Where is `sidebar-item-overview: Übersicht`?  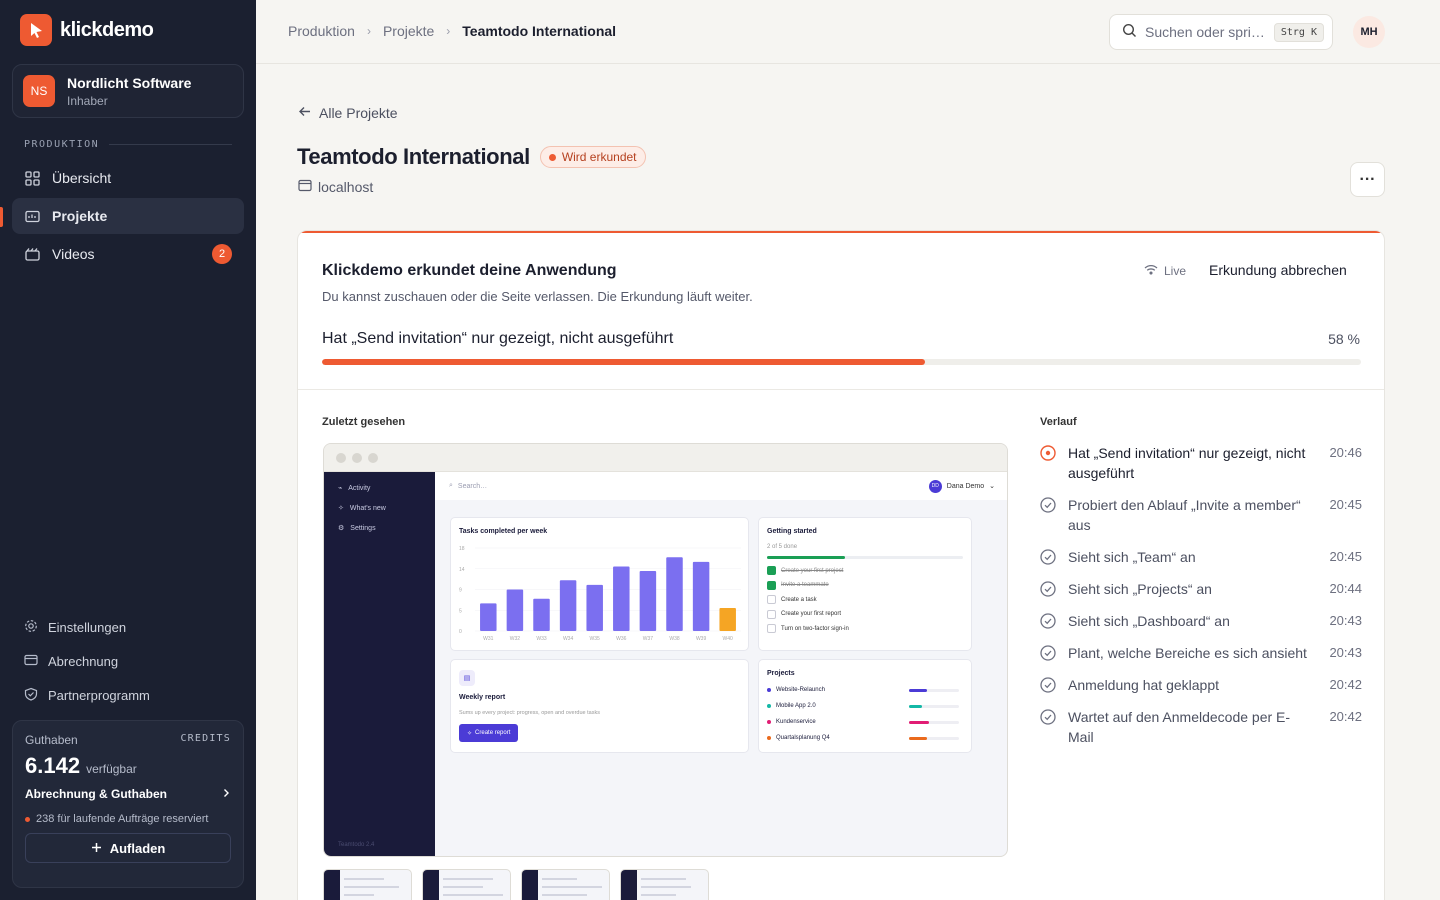 sidebar-item-overview: Übersicht is located at coordinates (128, 178).